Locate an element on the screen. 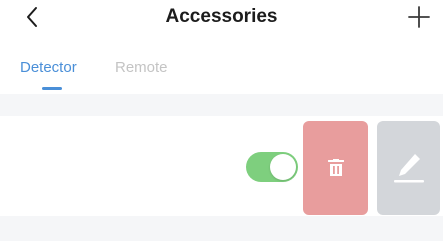 This screenshot has height=241, width=443. edit-button is located at coordinates (408, 168).